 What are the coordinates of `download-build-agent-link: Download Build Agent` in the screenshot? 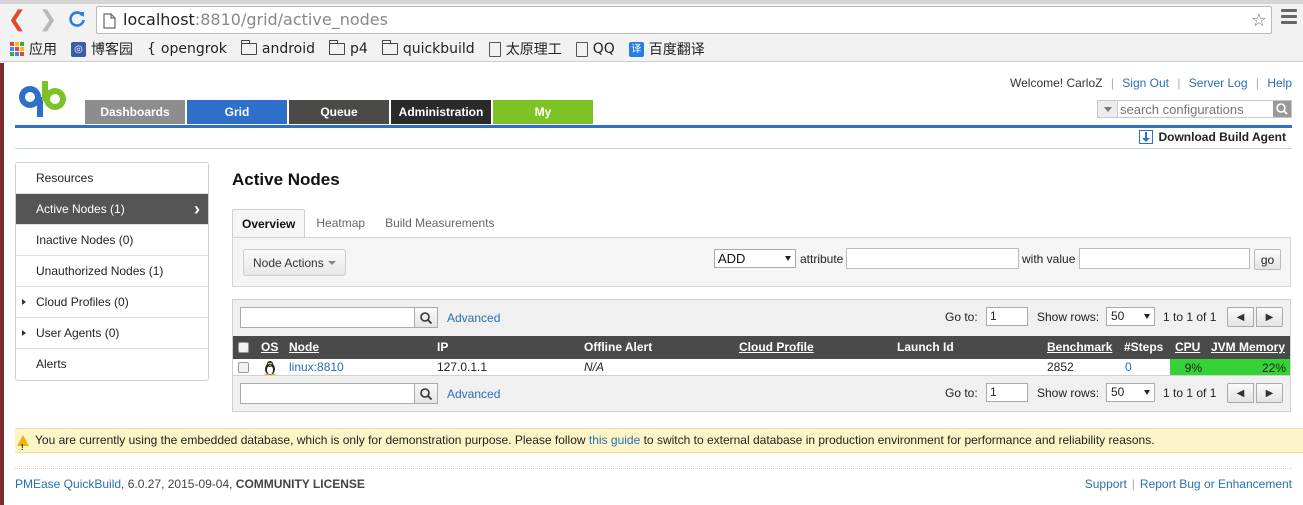 It's located at (1212, 137).